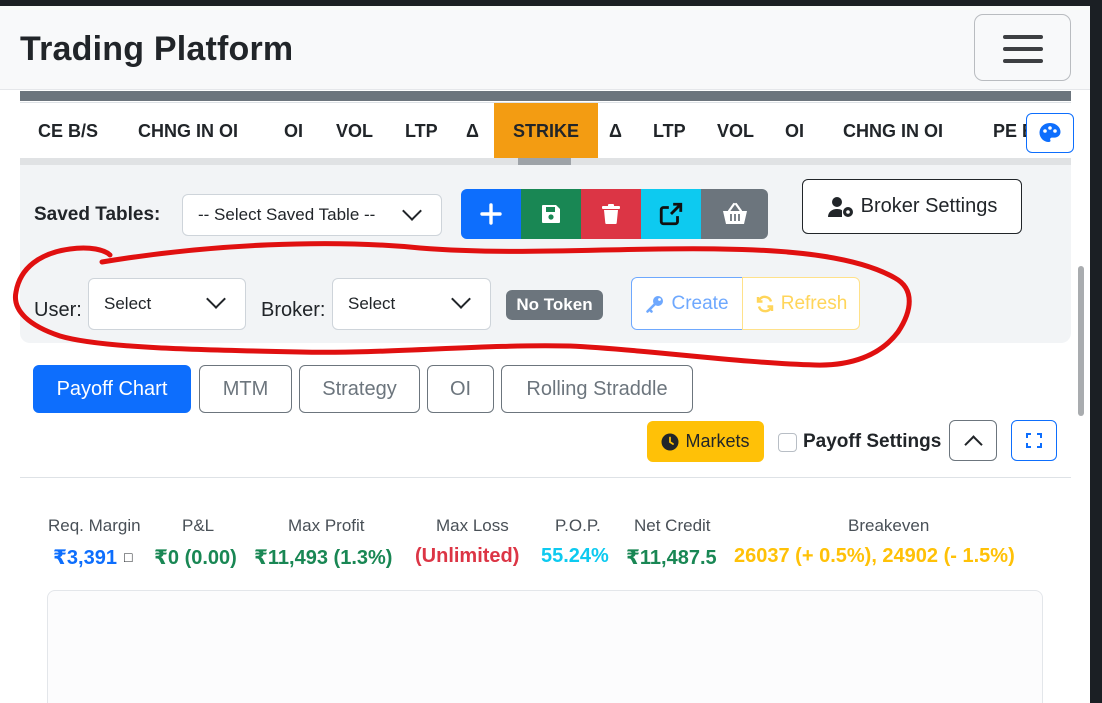 The width and height of the screenshot is (1102, 703). Describe the element at coordinates (128, 557) in the screenshot. I see `margin-info-icon: □` at that location.